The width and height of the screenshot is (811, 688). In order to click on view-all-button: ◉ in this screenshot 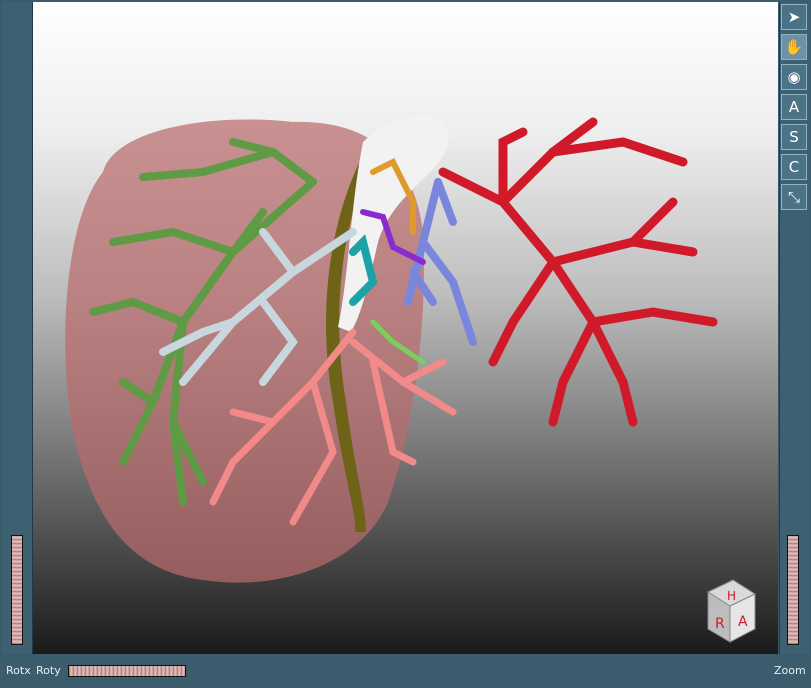, I will do `click(794, 77)`.